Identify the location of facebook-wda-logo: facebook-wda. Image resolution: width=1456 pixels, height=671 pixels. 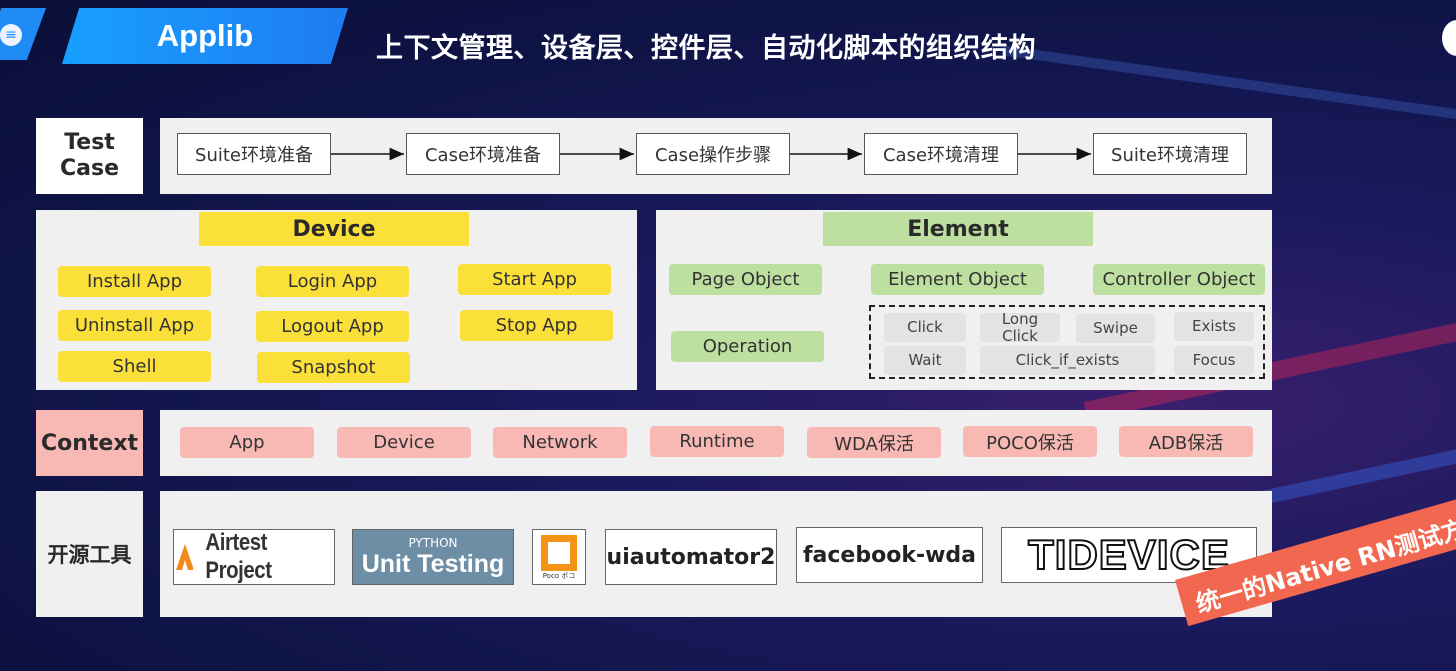
(889, 555).